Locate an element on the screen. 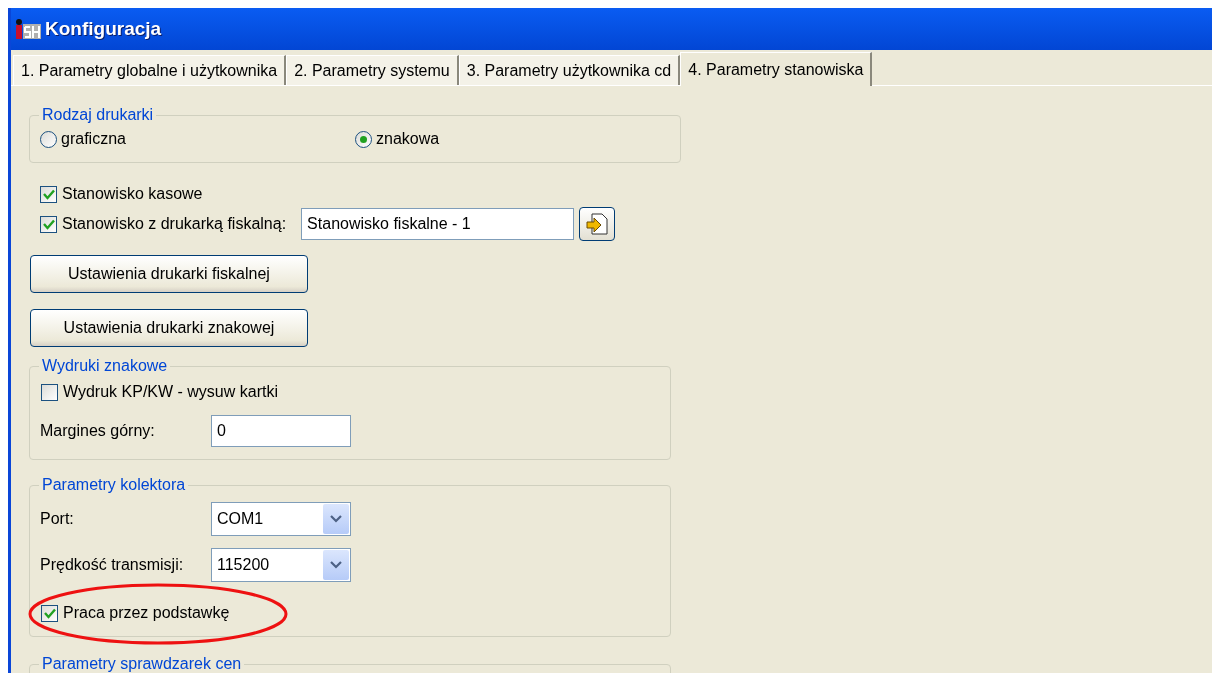 Image resolution: width=1212 pixels, height=673 pixels. button: Ustawienia drukarki znakowej is located at coordinates (169, 328).